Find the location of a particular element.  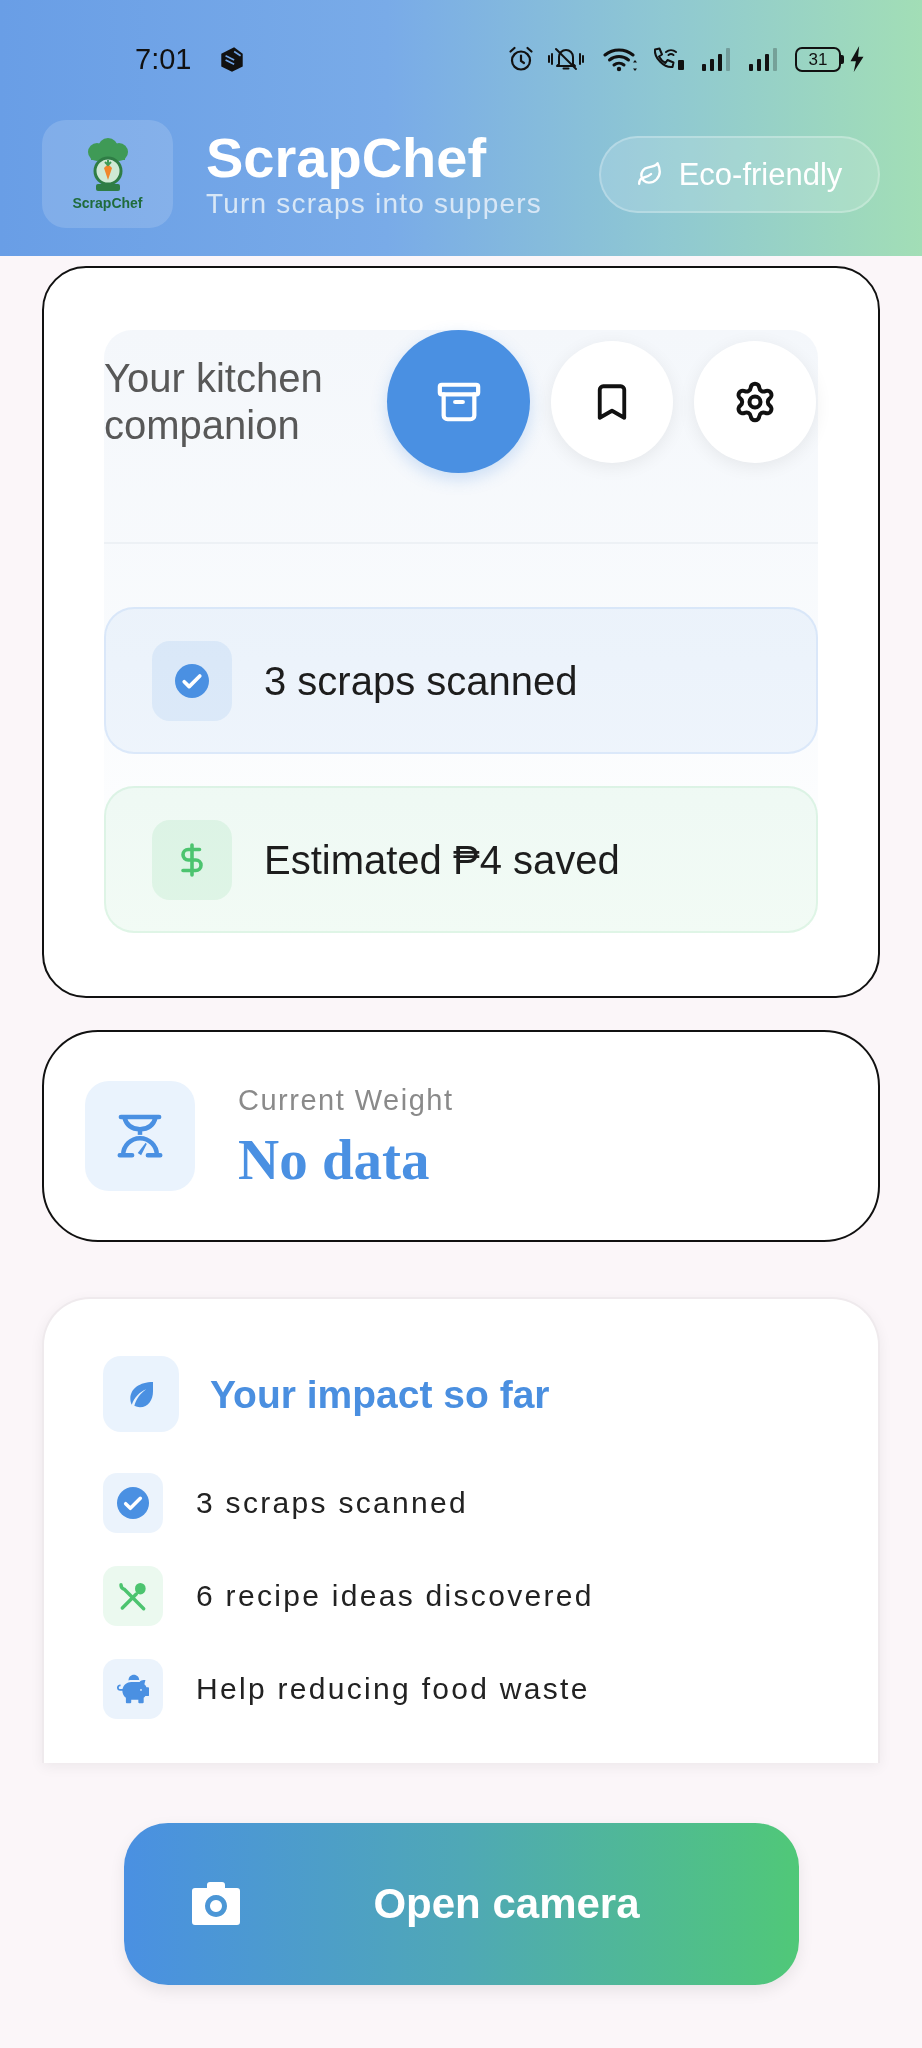

status-time: 7:01 is located at coordinates (163, 59).